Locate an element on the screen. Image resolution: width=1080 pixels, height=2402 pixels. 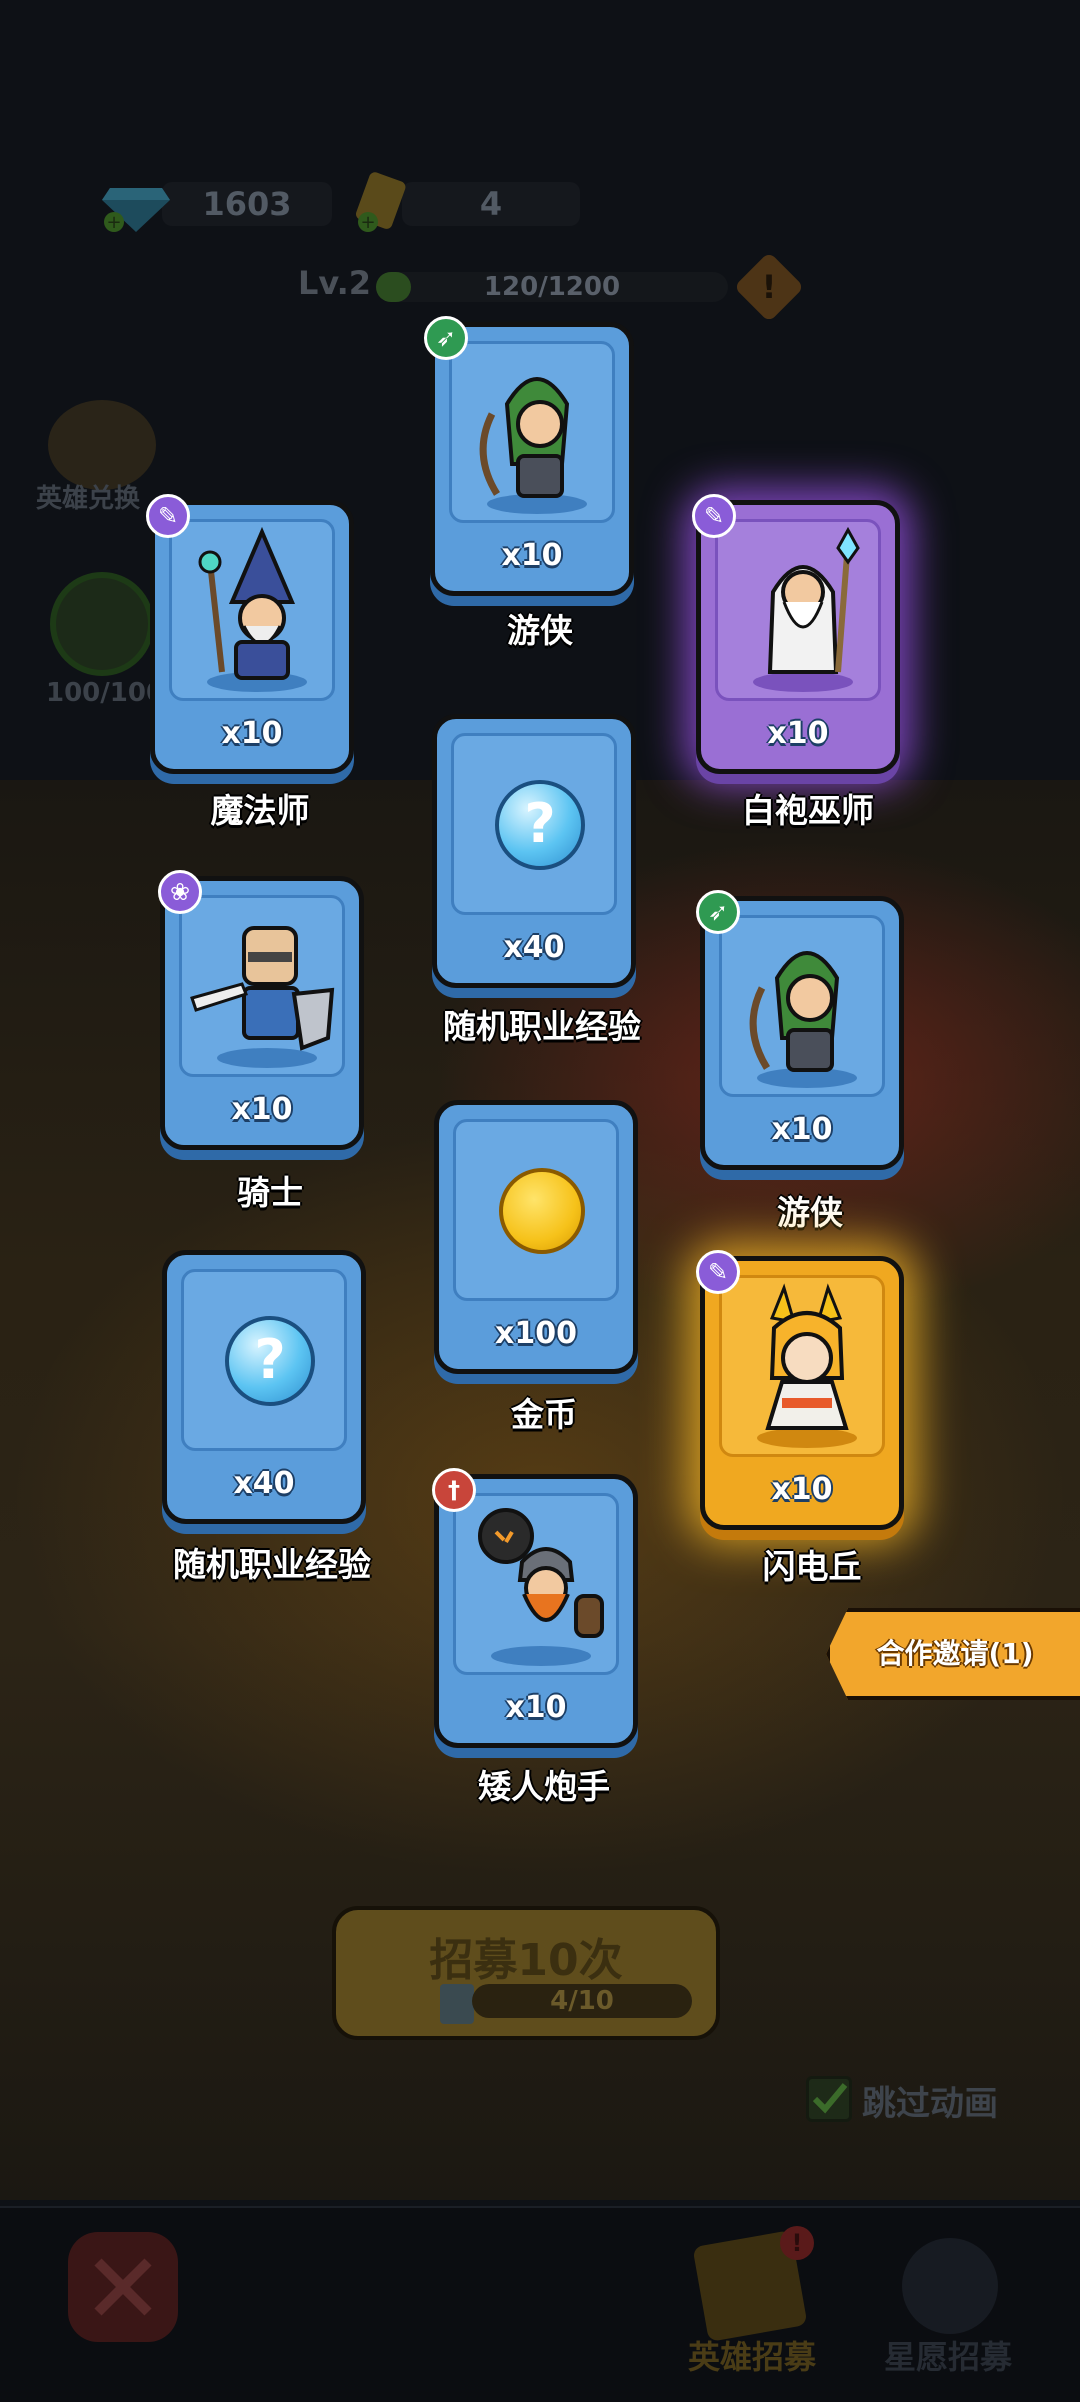
bottom-nav: ! 英雄招募 星愿招募 is located at coordinates (540, 2304).